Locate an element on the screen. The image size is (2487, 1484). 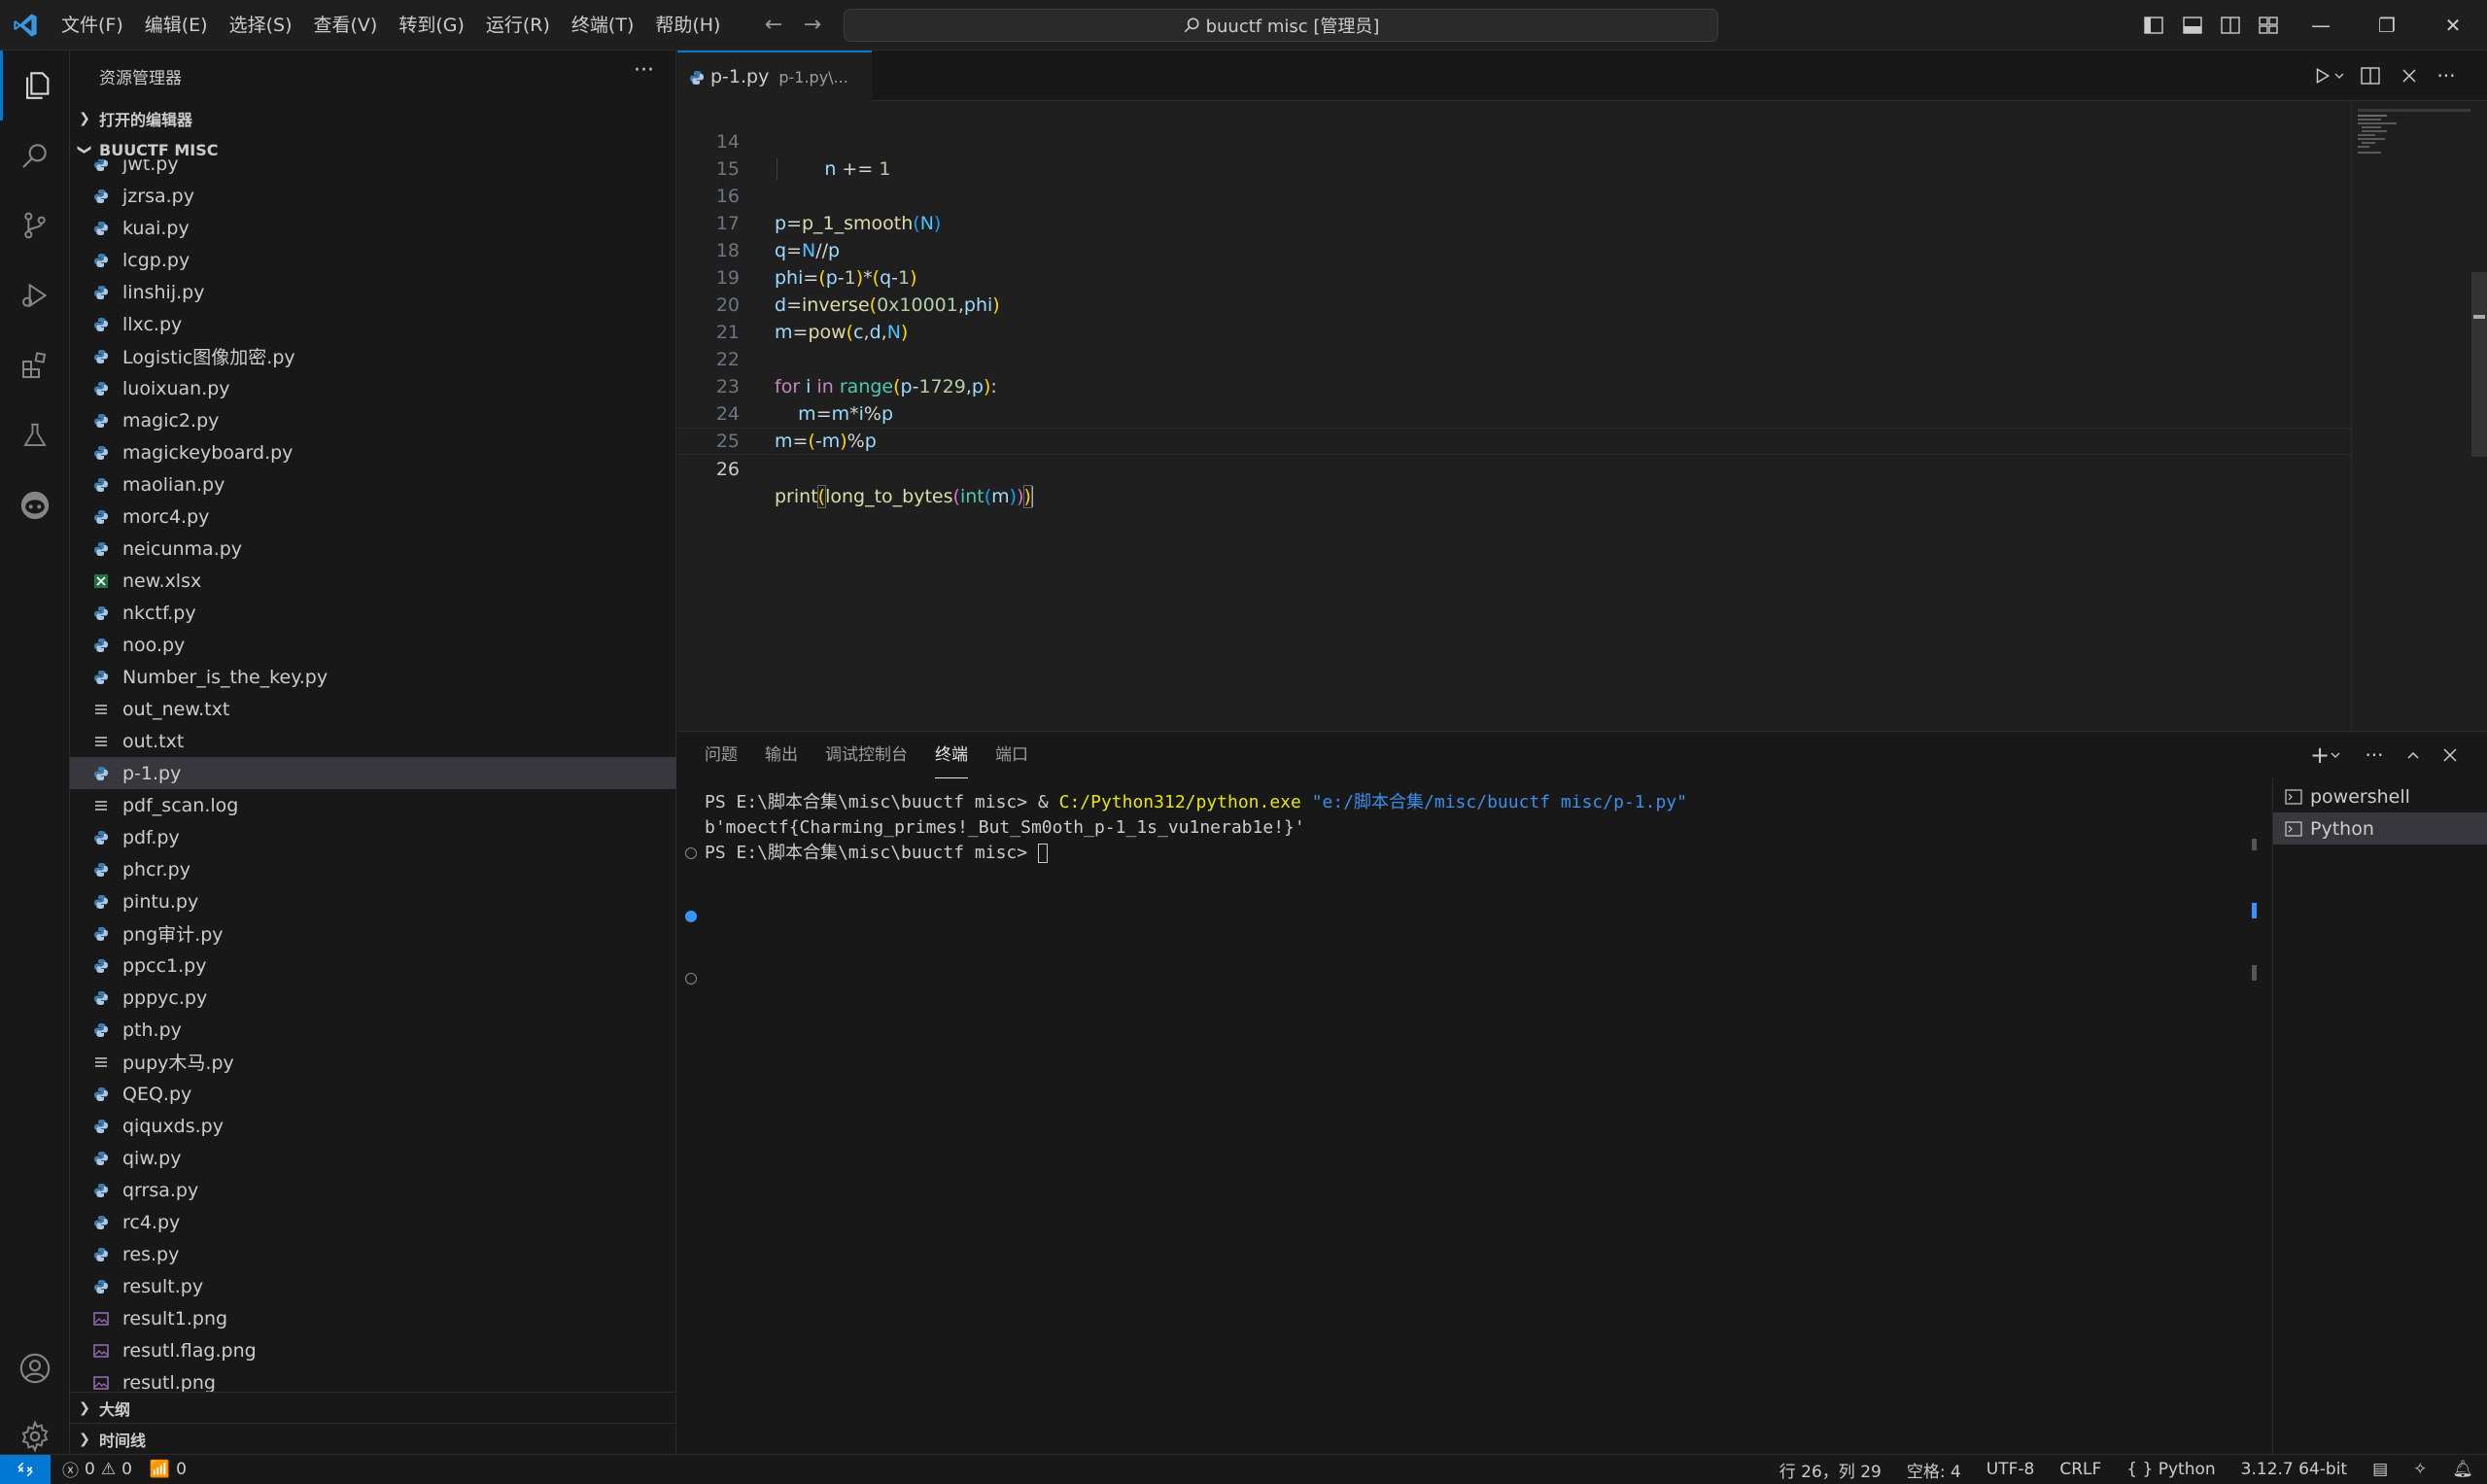
testing-flask-icon is located at coordinates (35, 435).